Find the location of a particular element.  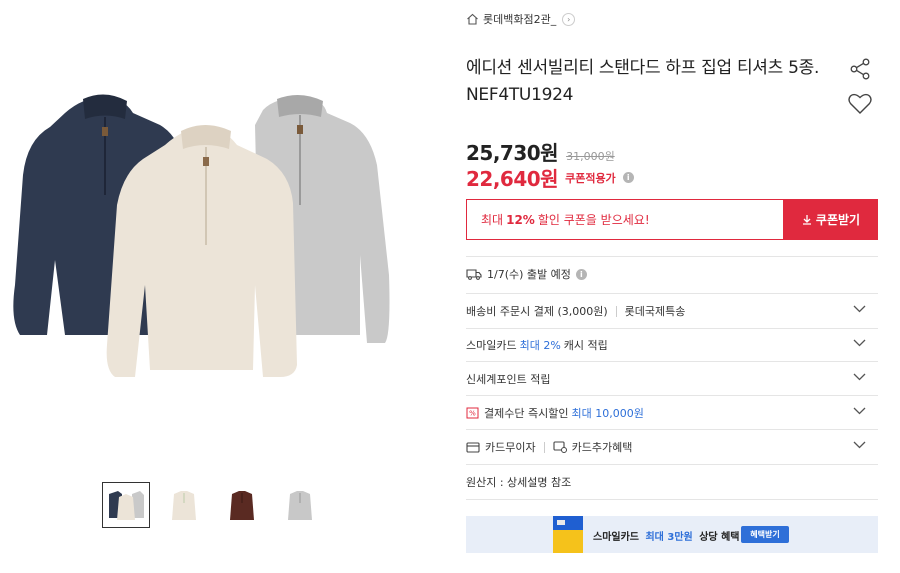

carrier-text: 롯데국제특송 is located at coordinates (655, 311).